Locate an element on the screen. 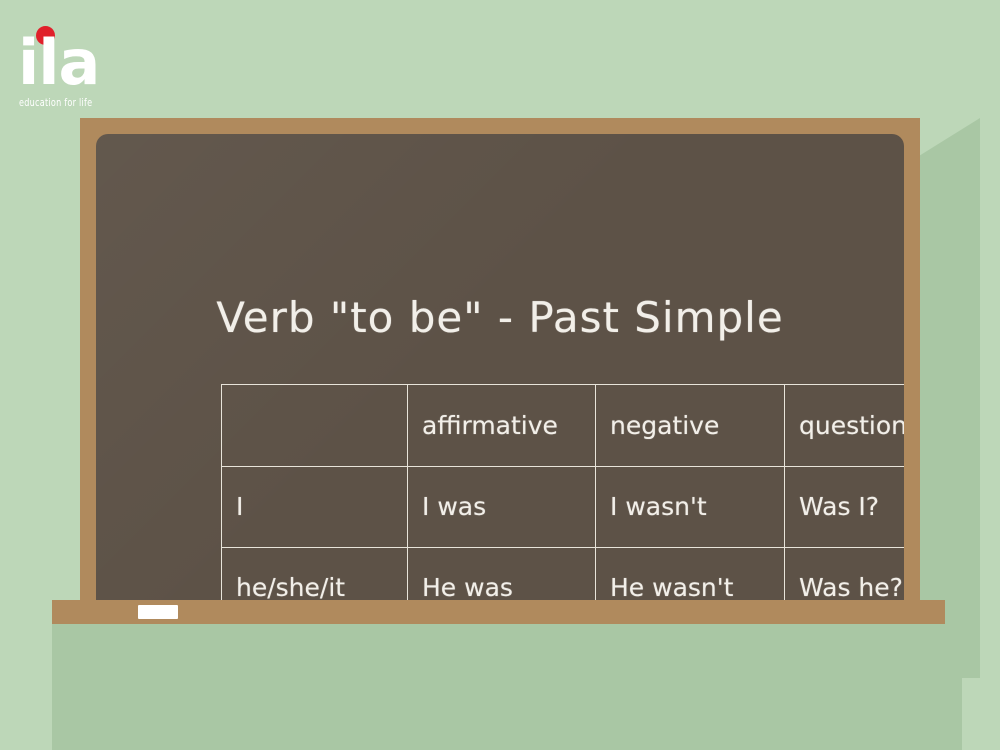  table-header-row: affirmative negative question is located at coordinates (562, 425).